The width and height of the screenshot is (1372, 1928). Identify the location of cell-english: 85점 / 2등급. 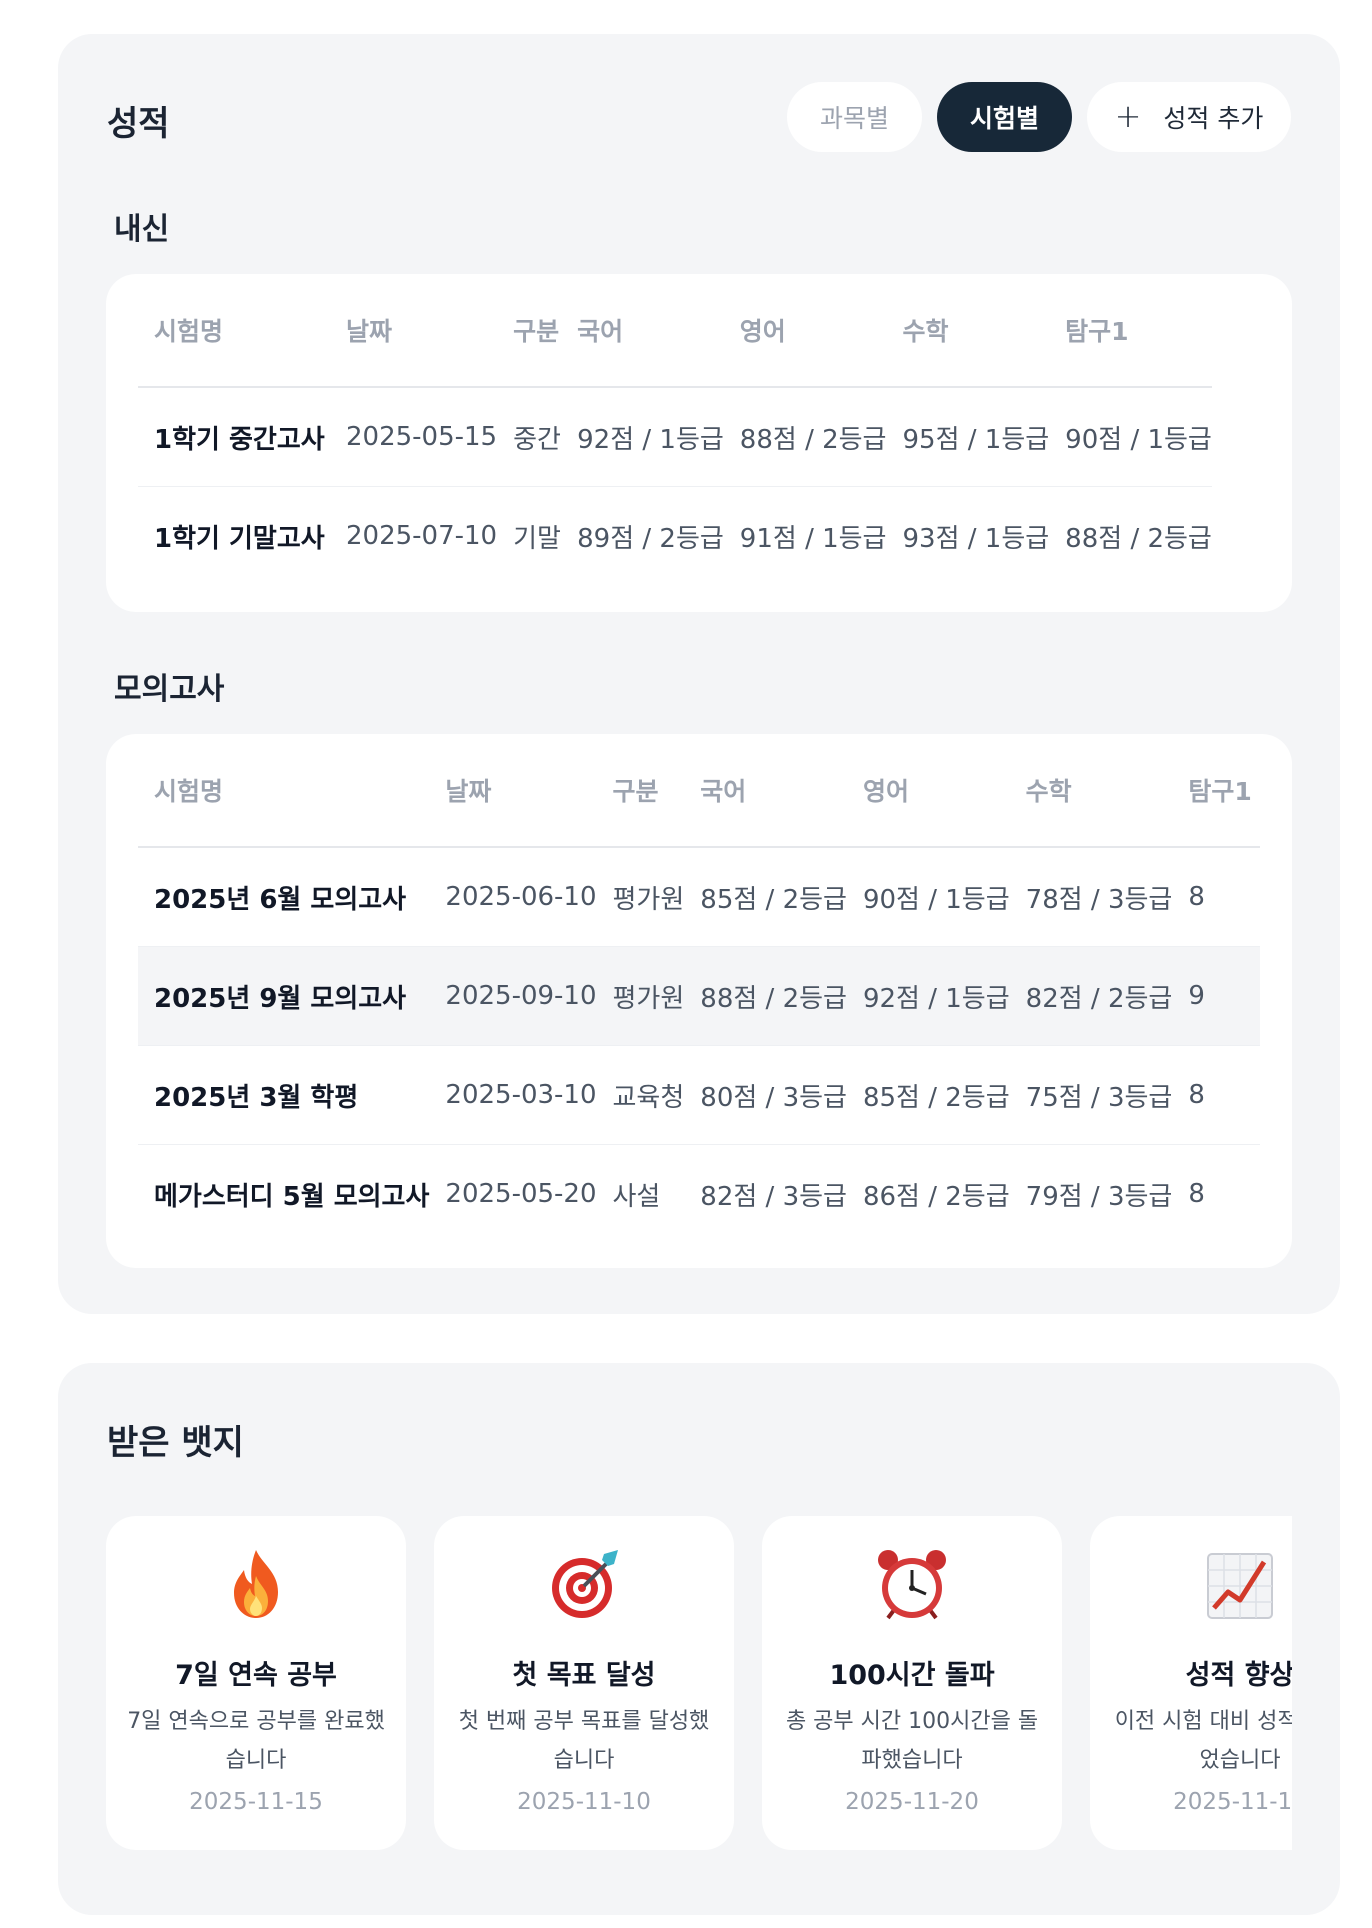
(928, 1095).